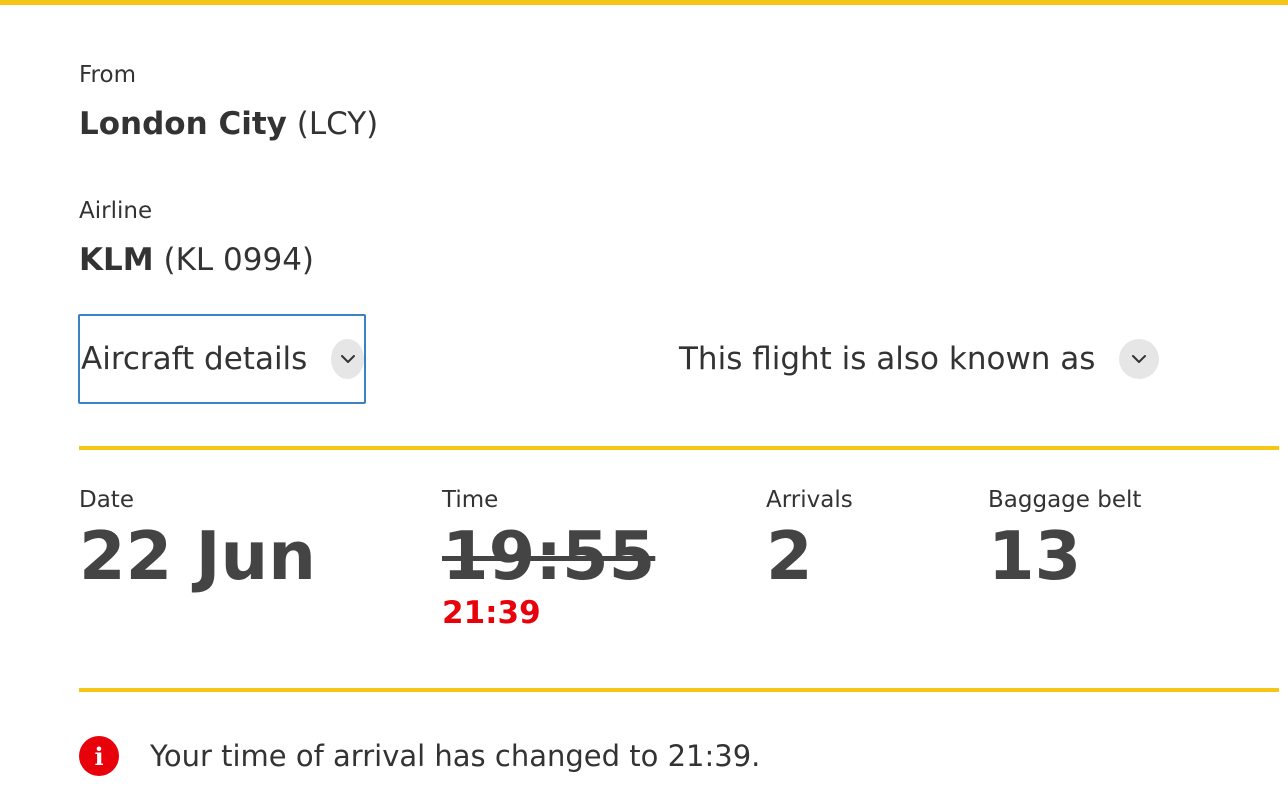 The width and height of the screenshot is (1288, 802). Describe the element at coordinates (491, 613) in the screenshot. I see `actual-time: 21:39` at that location.